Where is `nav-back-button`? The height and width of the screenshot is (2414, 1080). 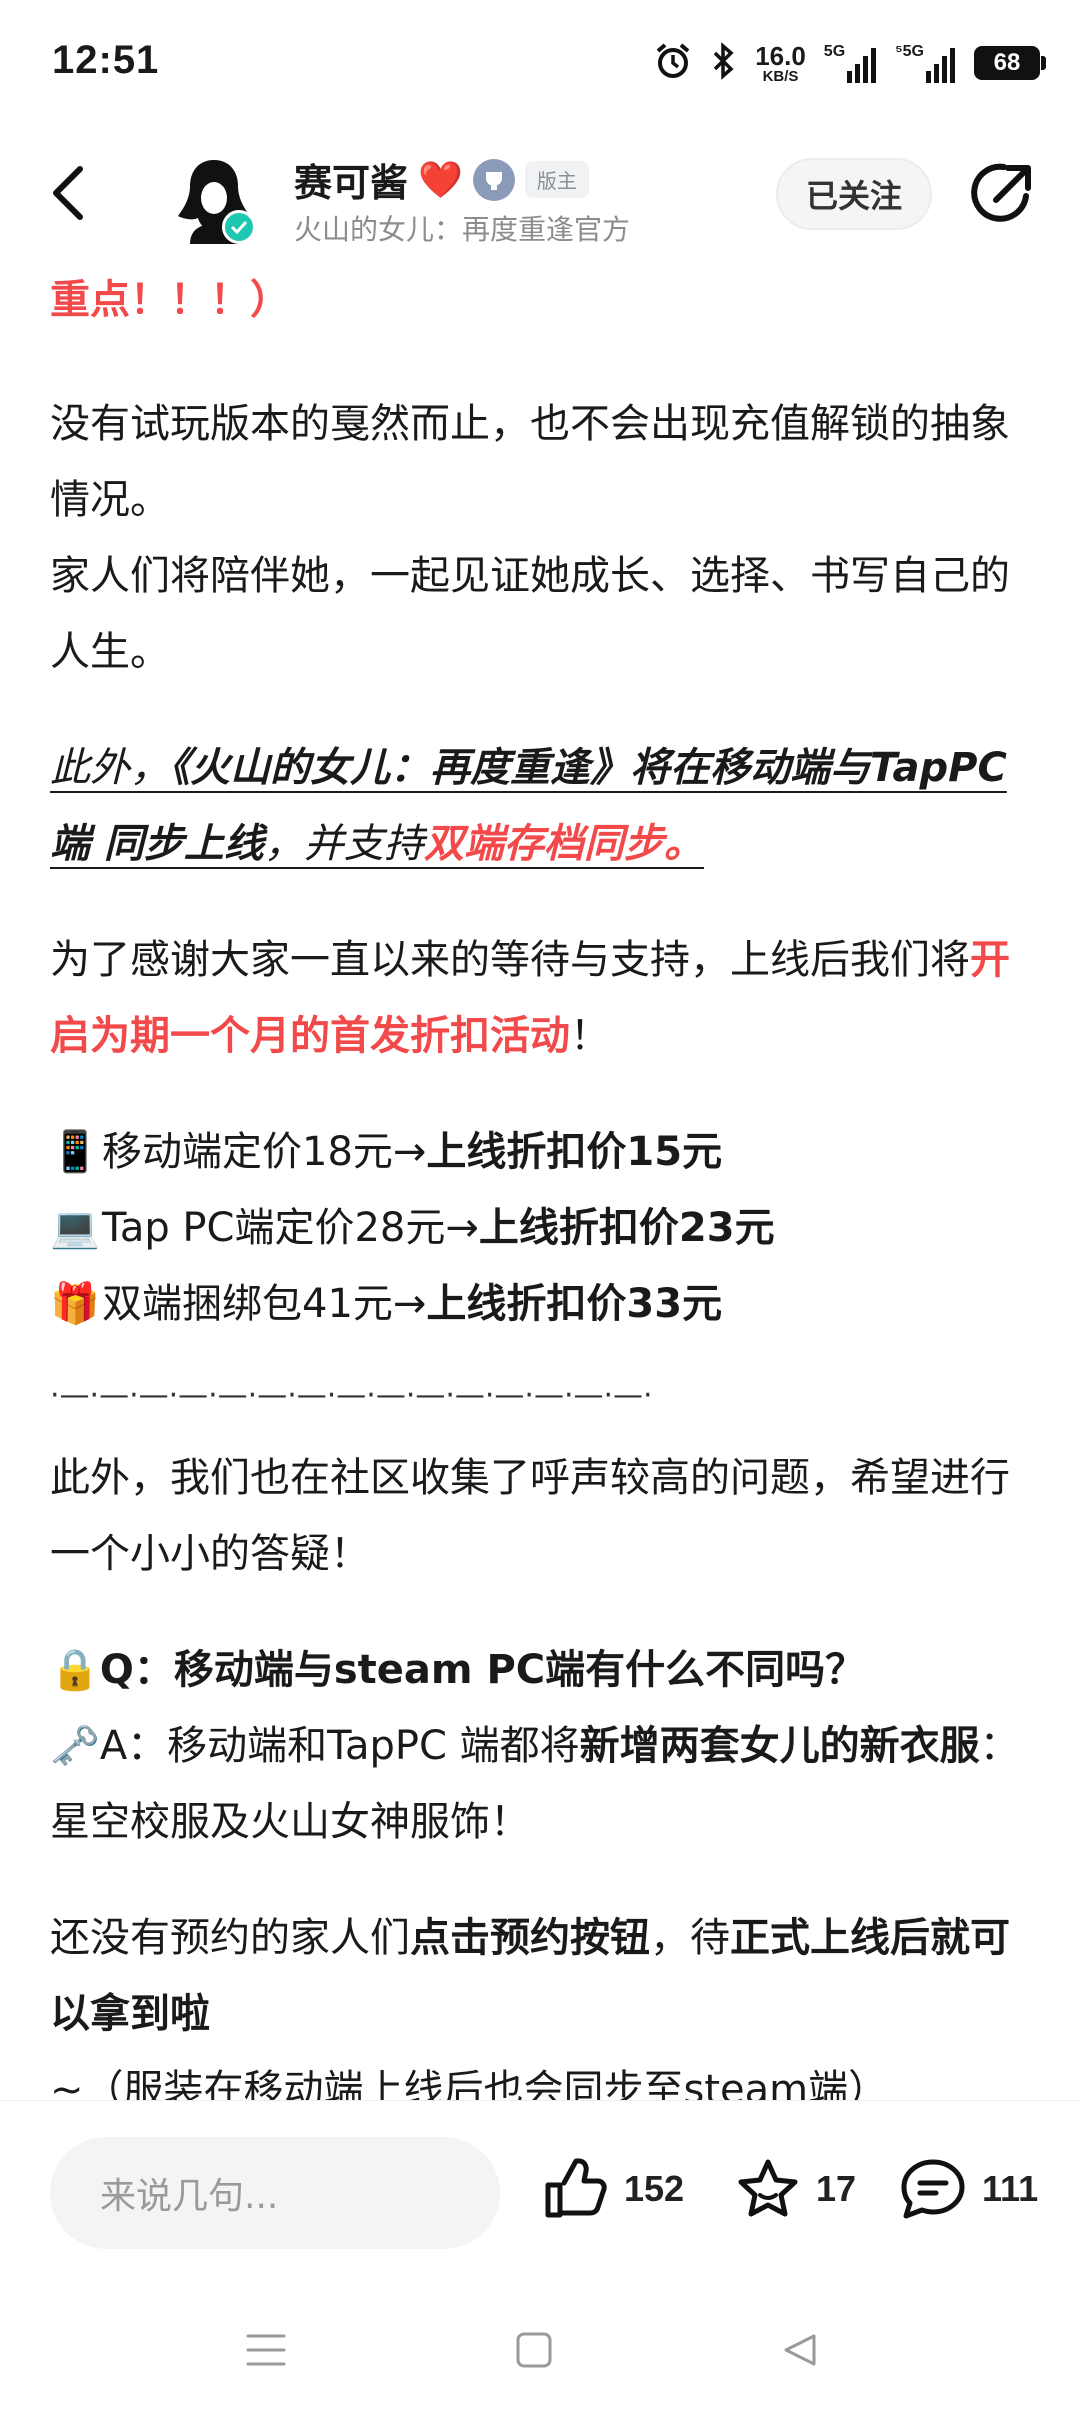 nav-back-button is located at coordinates (800, 2350).